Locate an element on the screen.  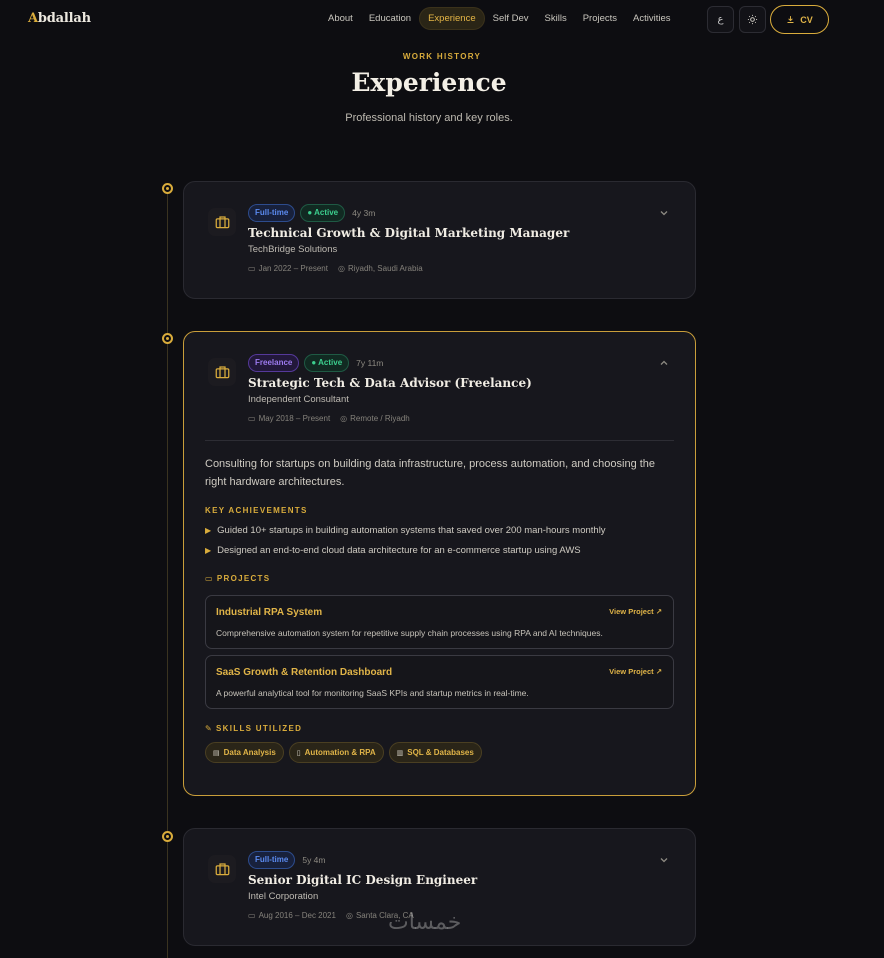
nav-link-experience: Experience is located at coordinates (452, 18).